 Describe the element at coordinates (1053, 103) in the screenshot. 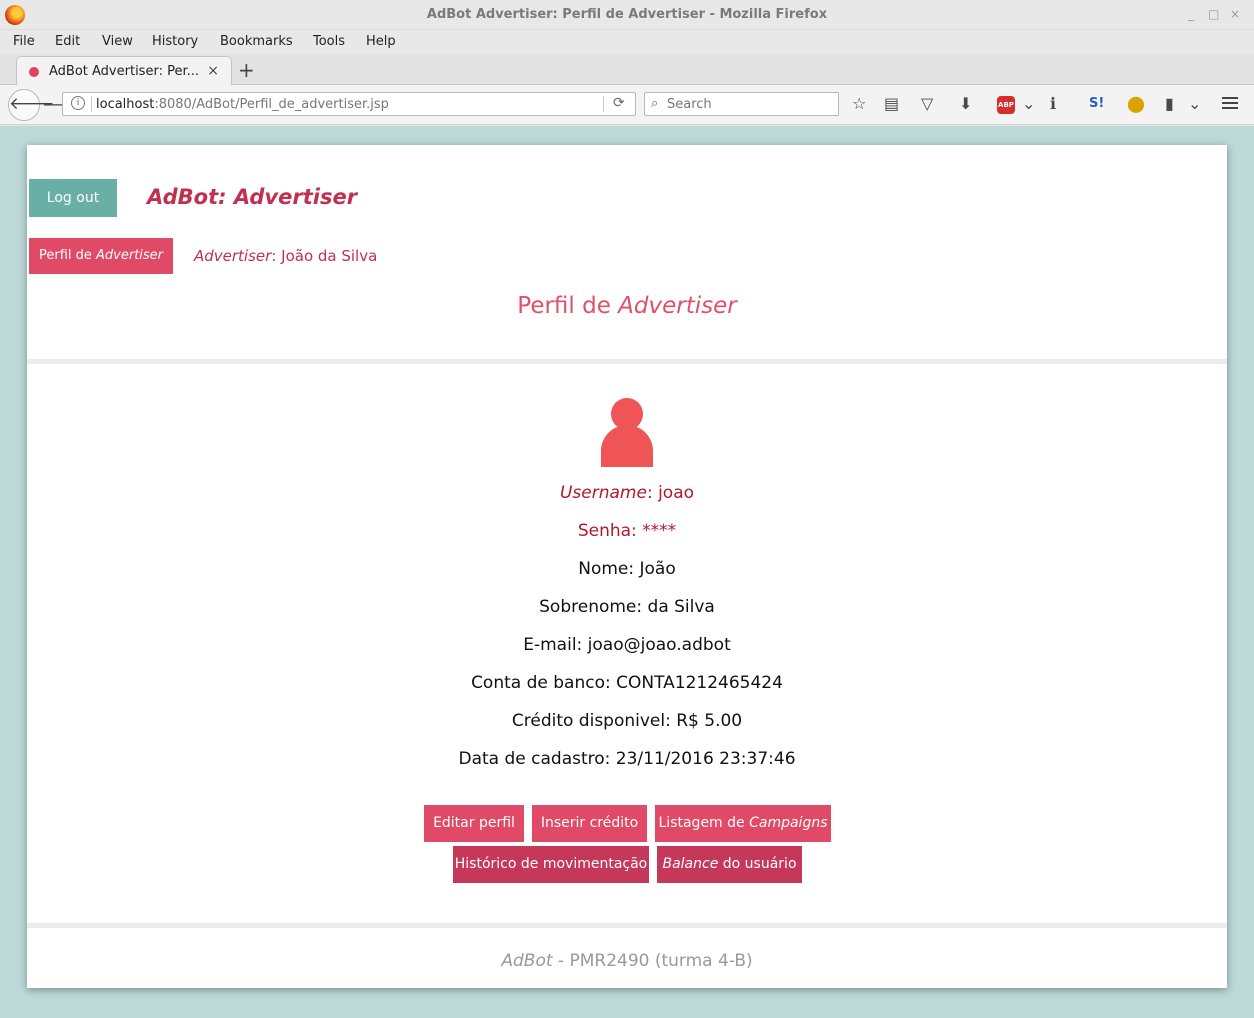

I see `extension-info-icon: ℹ` at that location.